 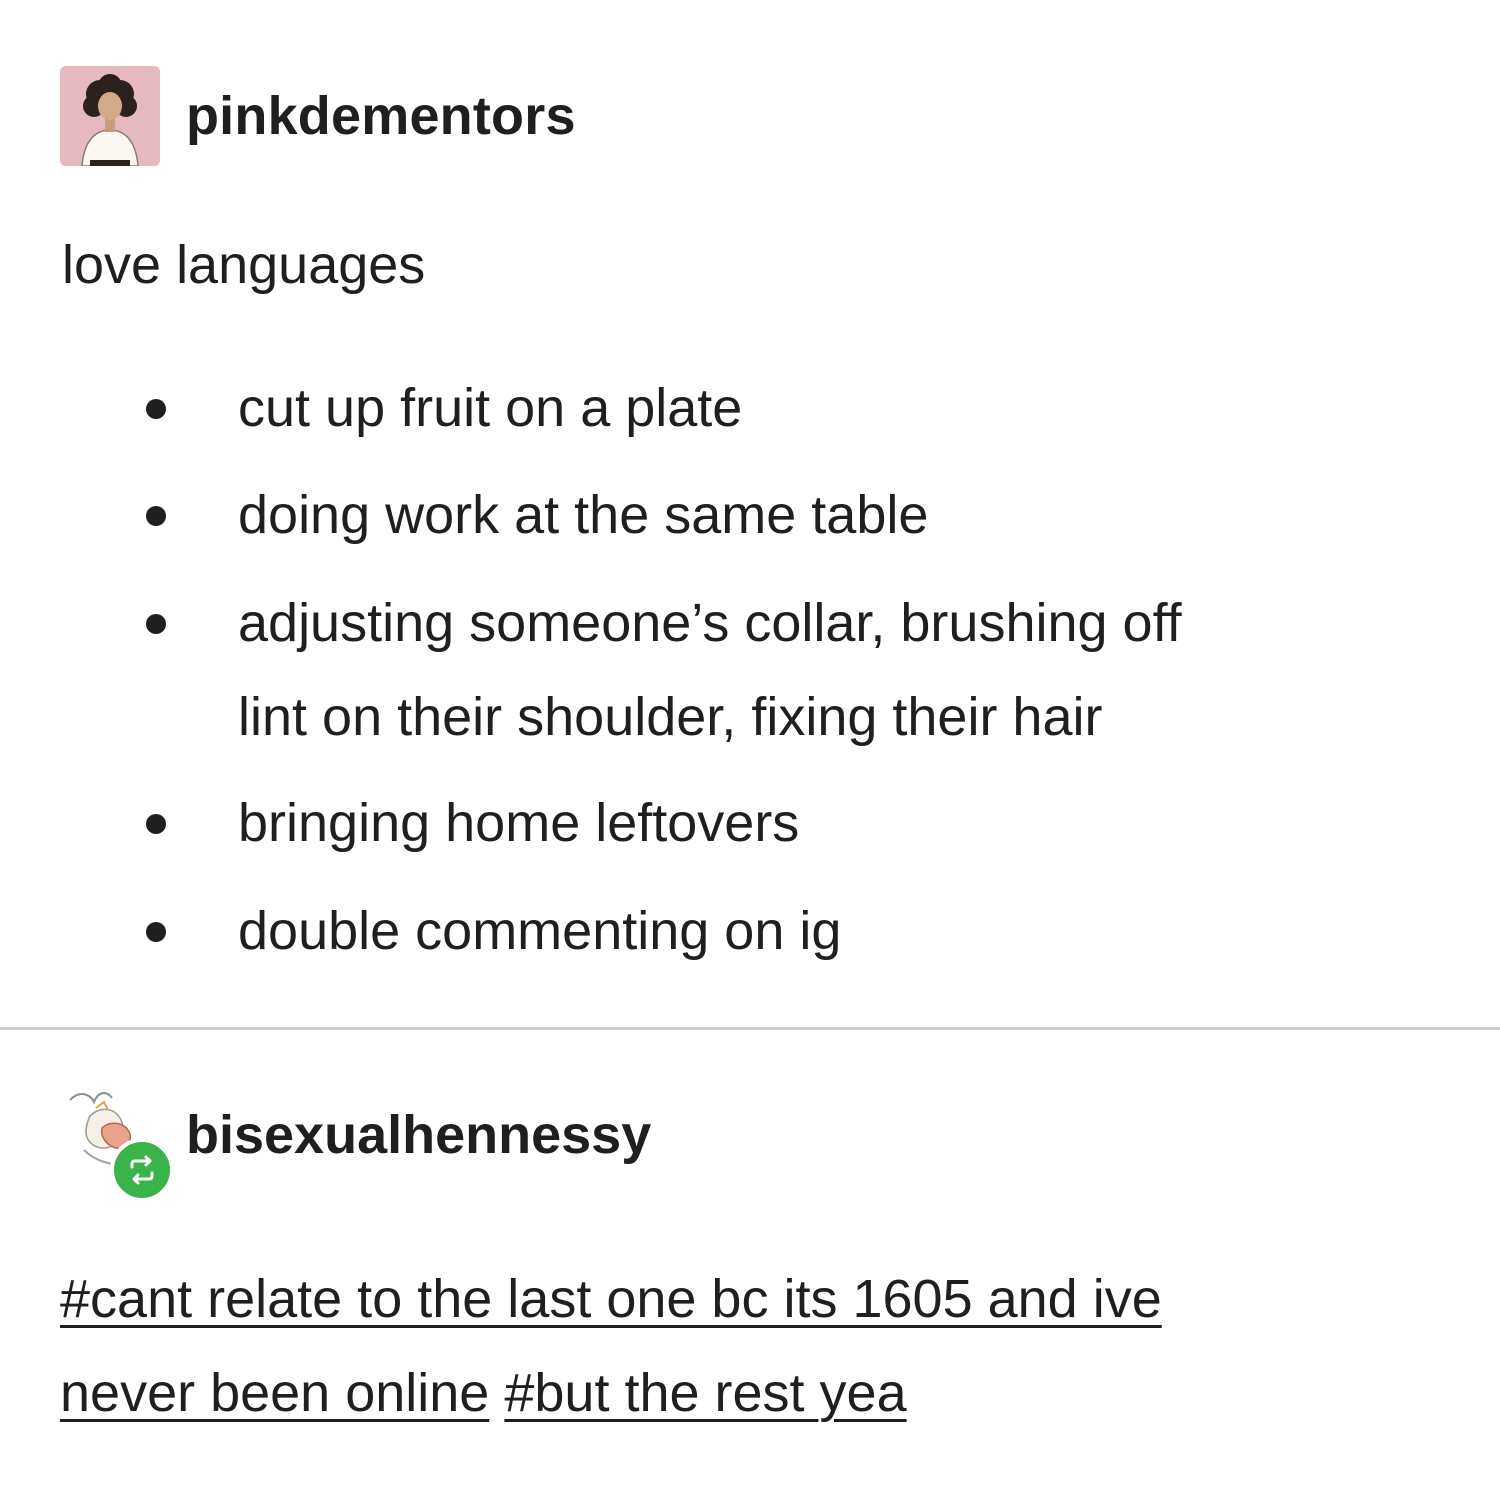 I want to click on reblog-username: bisexualhennessy, so click(x=418, y=1135).